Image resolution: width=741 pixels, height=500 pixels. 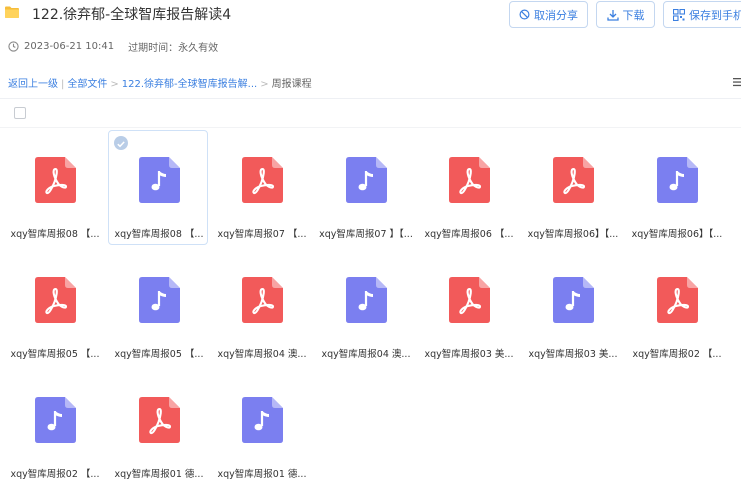 What do you see at coordinates (33, 84) in the screenshot?
I see `breadcrumb-back-link: 返回上一级` at bounding box center [33, 84].